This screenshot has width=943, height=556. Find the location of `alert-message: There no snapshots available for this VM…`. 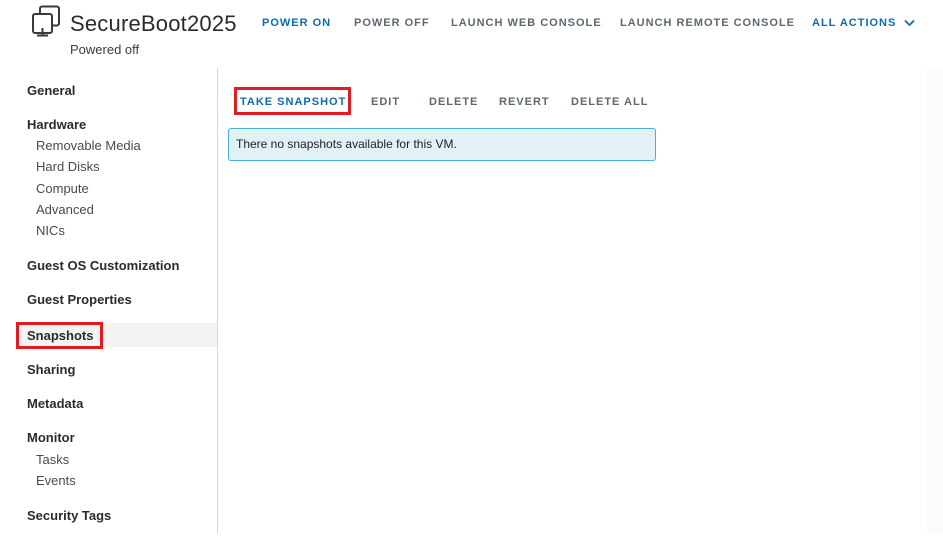

alert-message: There no snapshots available for this VM… is located at coordinates (346, 144).